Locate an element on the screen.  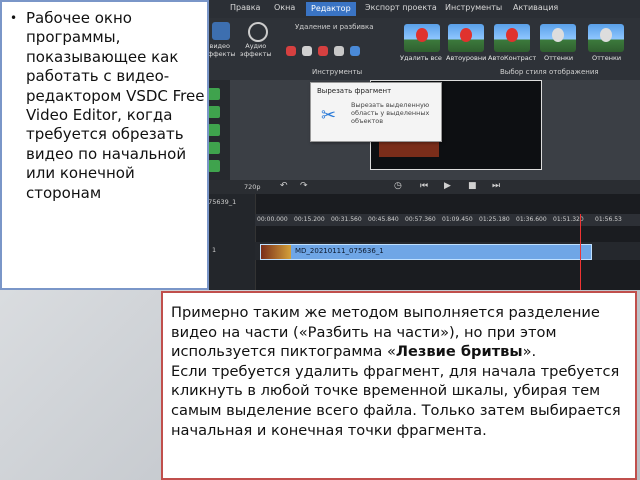
menu-tools: Инструменты is located at coordinates (473, 7).